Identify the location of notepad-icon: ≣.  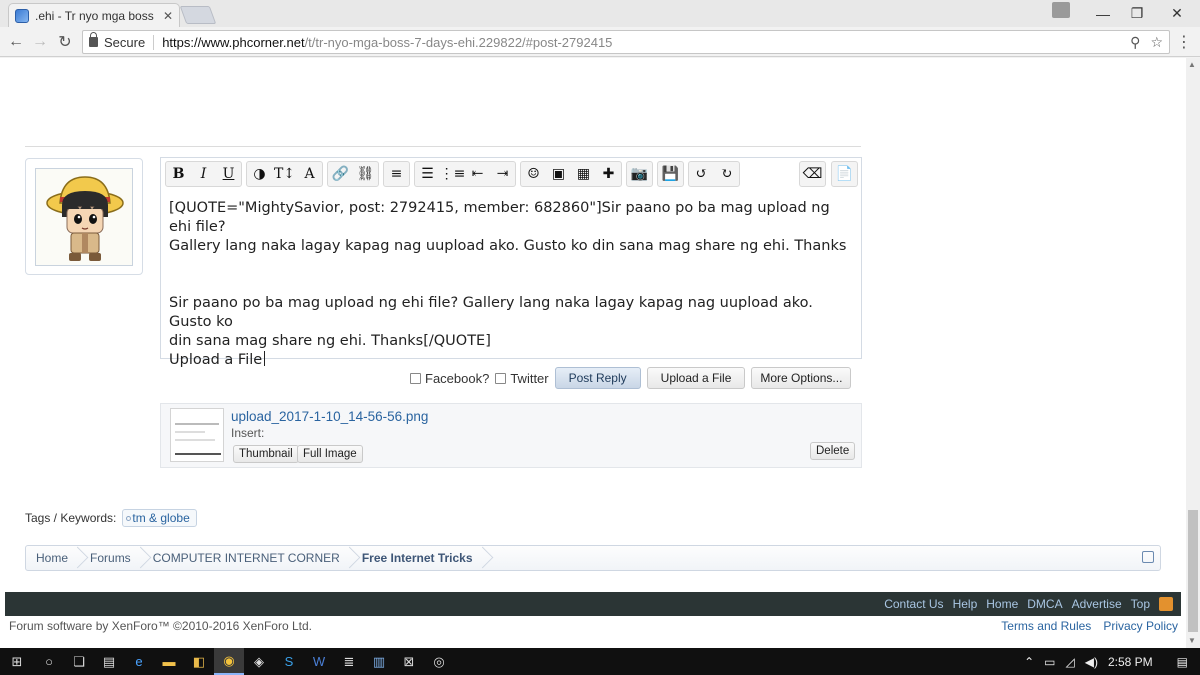
(349, 661).